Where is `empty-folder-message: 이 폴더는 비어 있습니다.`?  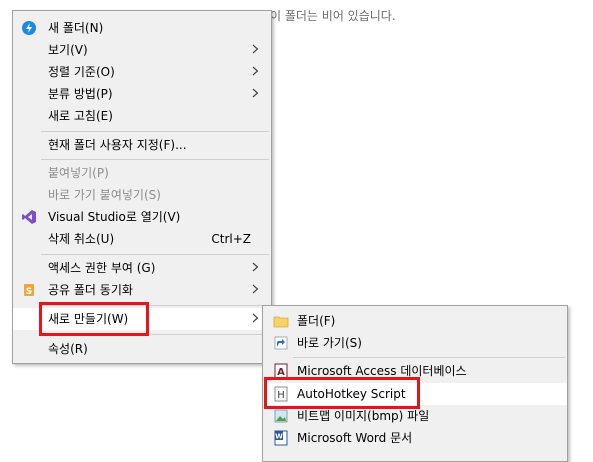 empty-folder-message: 이 폴더는 비어 있습니다. is located at coordinates (333, 16).